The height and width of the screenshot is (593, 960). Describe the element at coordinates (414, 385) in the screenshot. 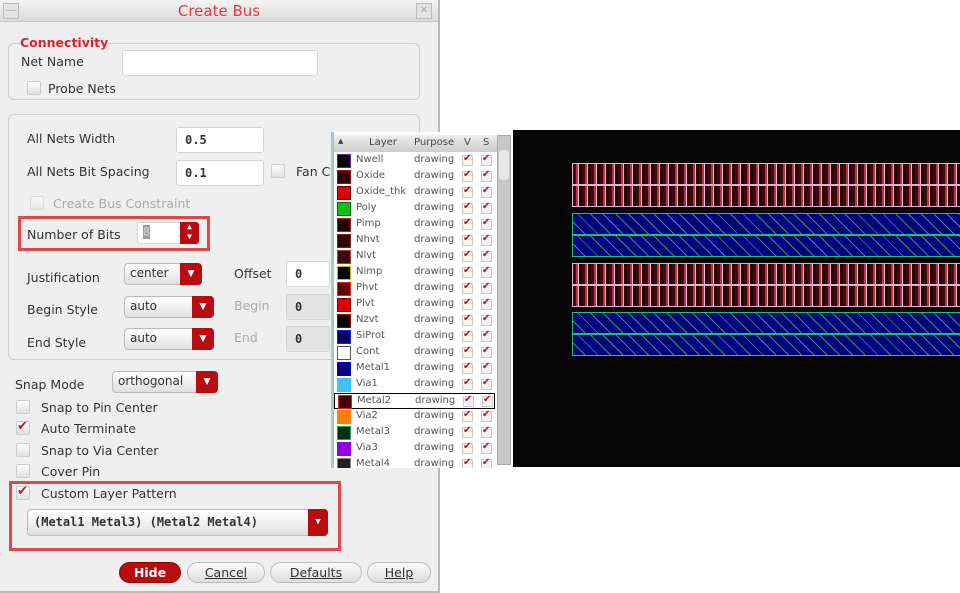

I see `layer-row: Via1 drawing` at that location.